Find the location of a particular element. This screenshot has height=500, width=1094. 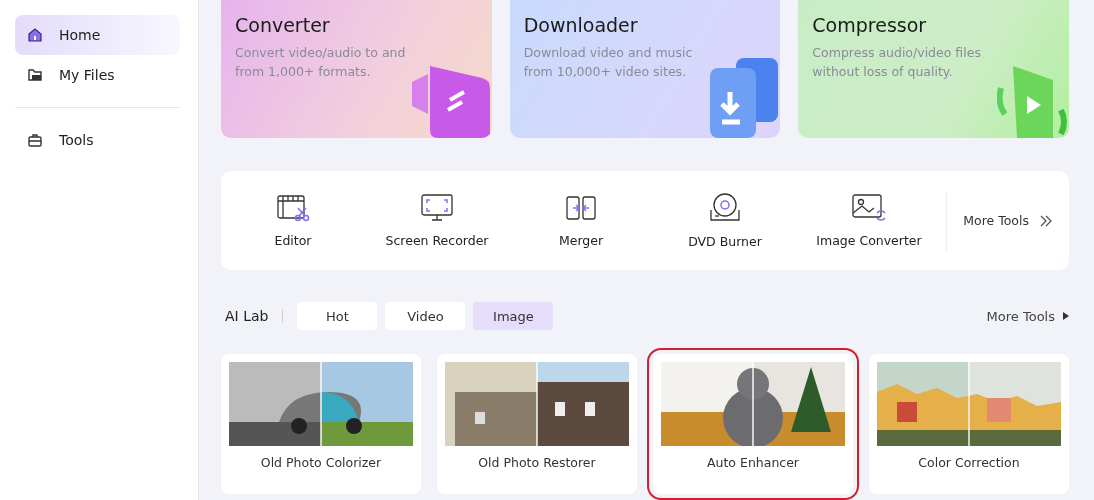

disc-drive-icon is located at coordinates (725, 208).